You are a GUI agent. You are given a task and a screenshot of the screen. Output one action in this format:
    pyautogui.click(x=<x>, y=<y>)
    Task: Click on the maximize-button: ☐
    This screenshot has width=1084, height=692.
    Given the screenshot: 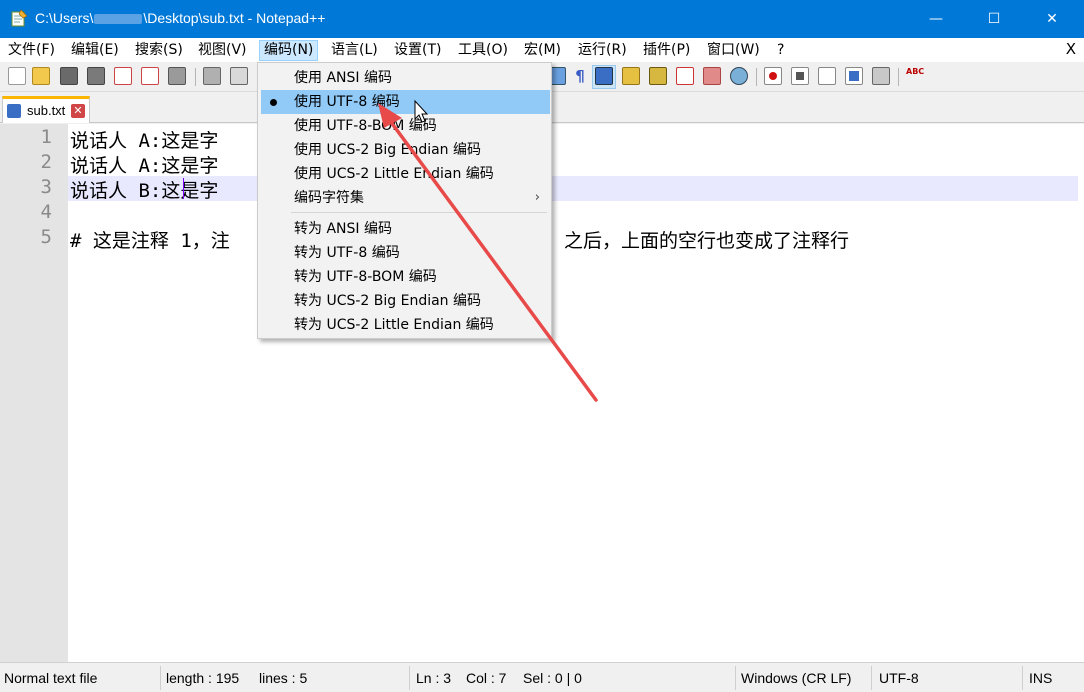 What is the action you would take?
    pyautogui.click(x=994, y=19)
    